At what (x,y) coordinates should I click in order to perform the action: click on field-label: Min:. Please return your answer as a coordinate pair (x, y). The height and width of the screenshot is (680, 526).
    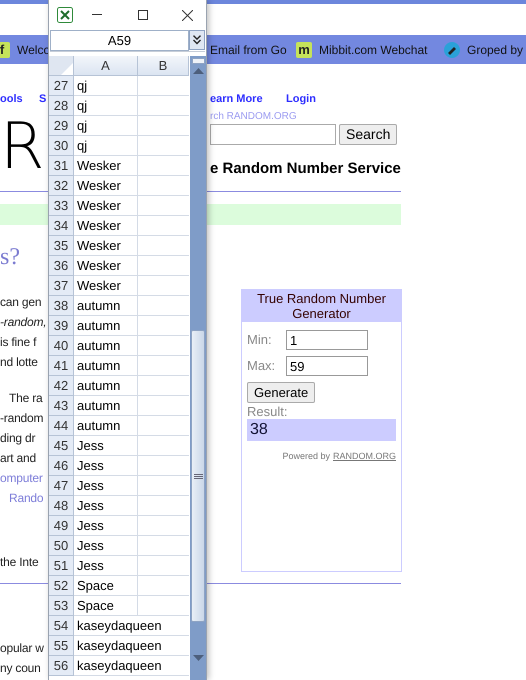
    Looking at the image, I should click on (260, 340).